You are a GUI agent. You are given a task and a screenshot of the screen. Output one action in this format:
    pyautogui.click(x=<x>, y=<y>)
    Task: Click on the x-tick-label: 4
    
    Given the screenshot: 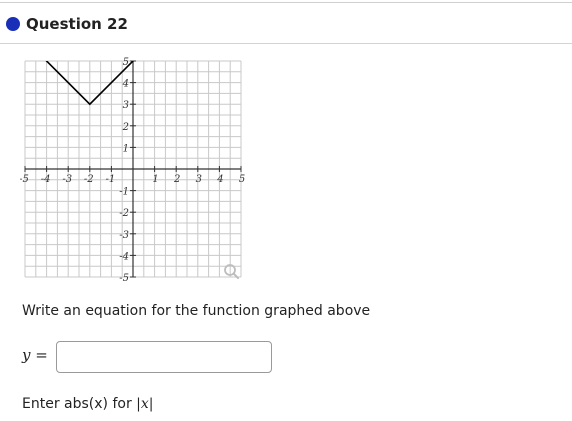 What is the action you would take?
    pyautogui.click(x=219, y=179)
    